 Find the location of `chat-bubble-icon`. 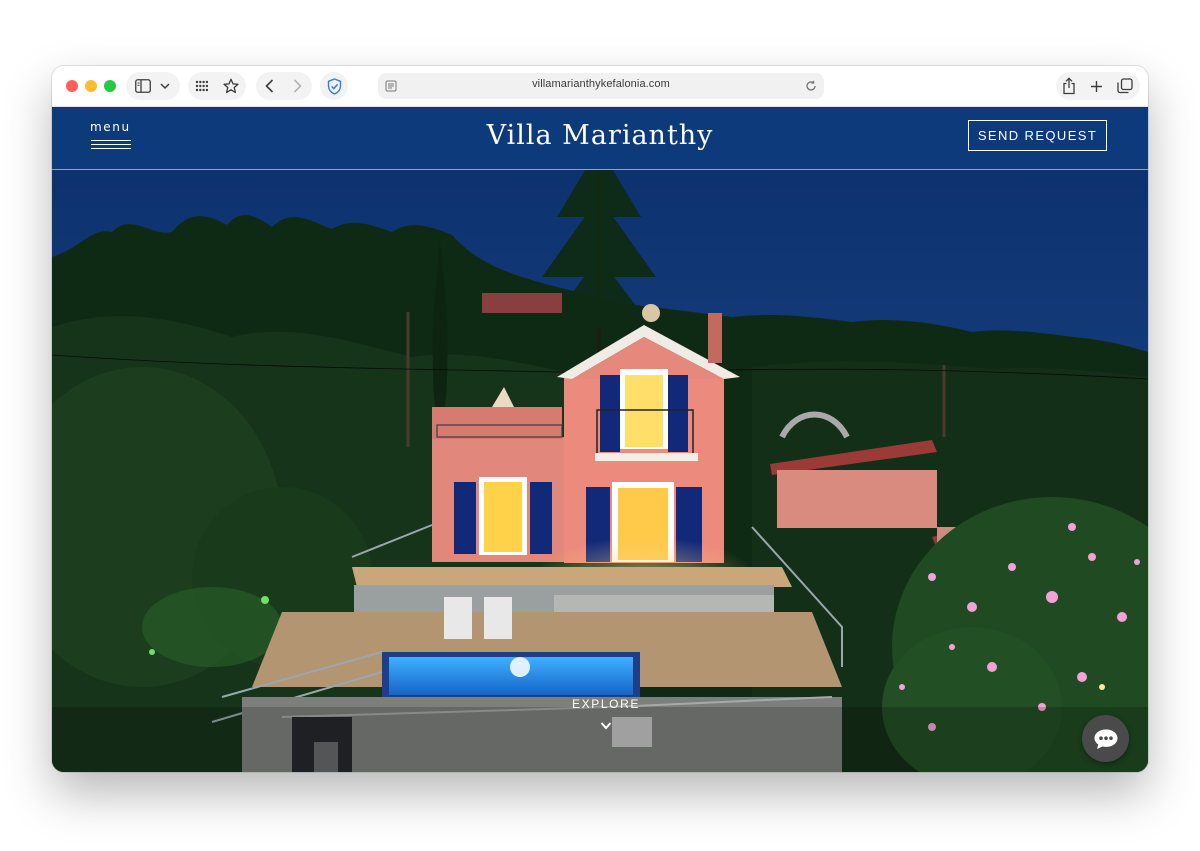

chat-bubble-icon is located at coordinates (1105, 739).